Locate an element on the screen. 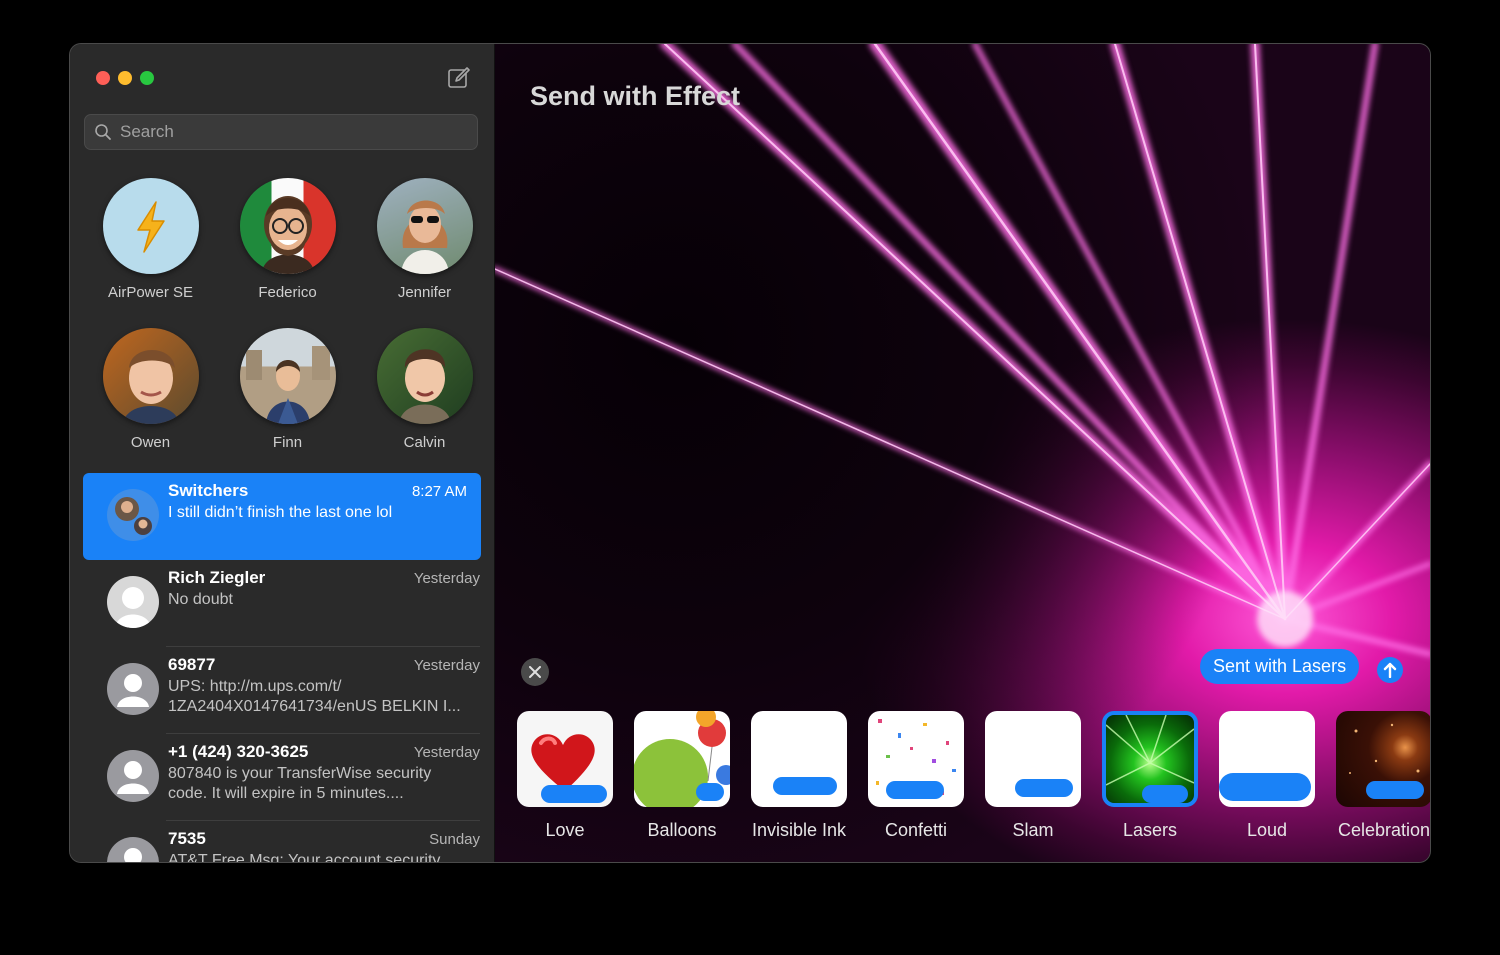  effect-label: Slam is located at coordinates (1033, 830).